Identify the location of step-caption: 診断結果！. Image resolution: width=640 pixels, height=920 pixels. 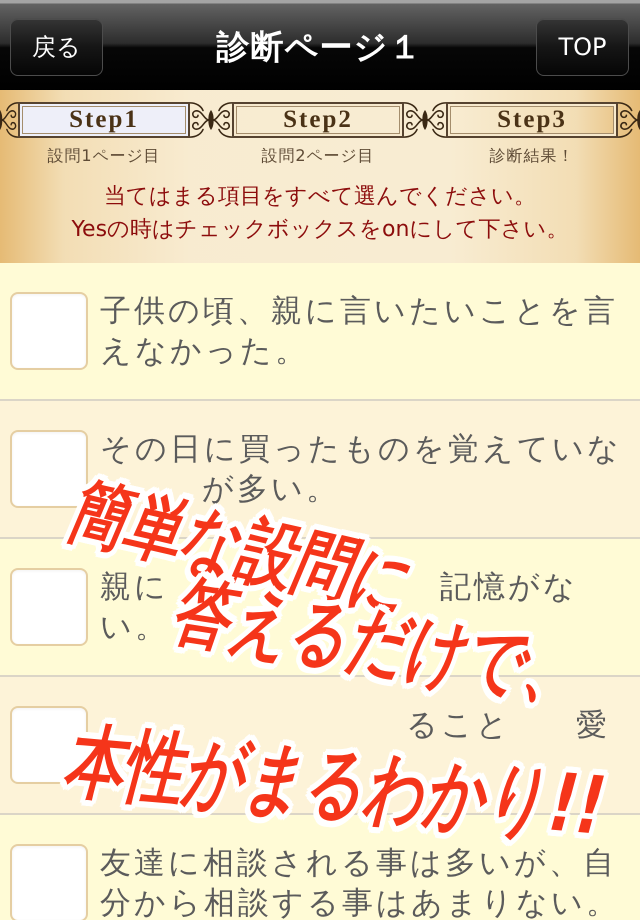
(532, 156).